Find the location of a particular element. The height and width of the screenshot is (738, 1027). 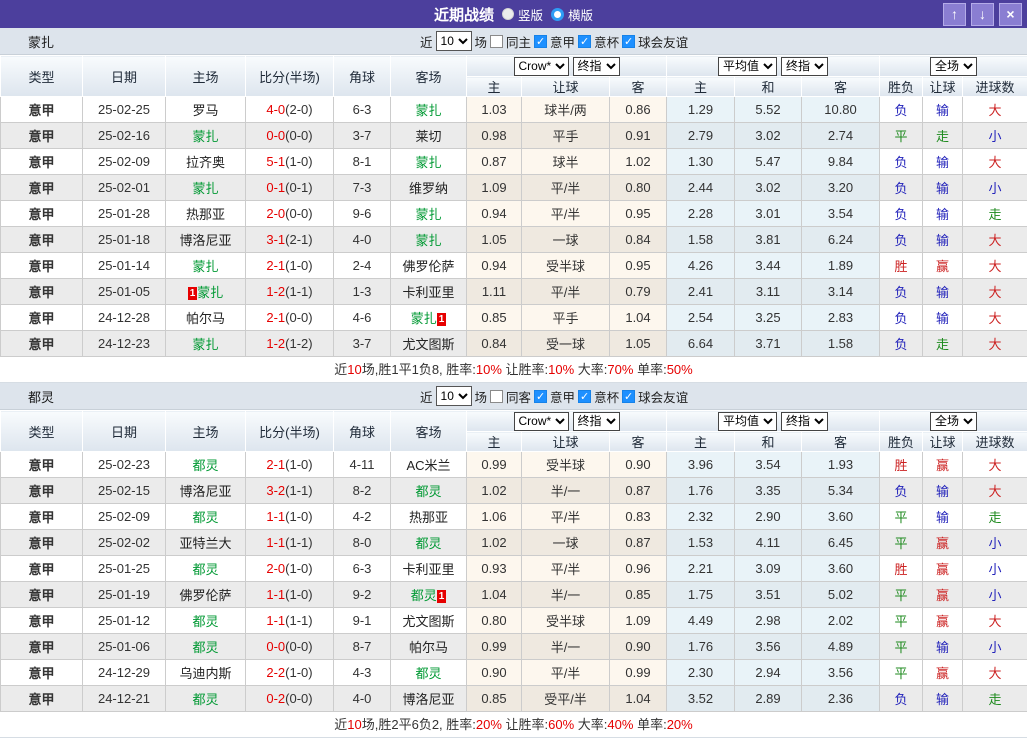

page-title: 近期战绩 is located at coordinates (464, 14).